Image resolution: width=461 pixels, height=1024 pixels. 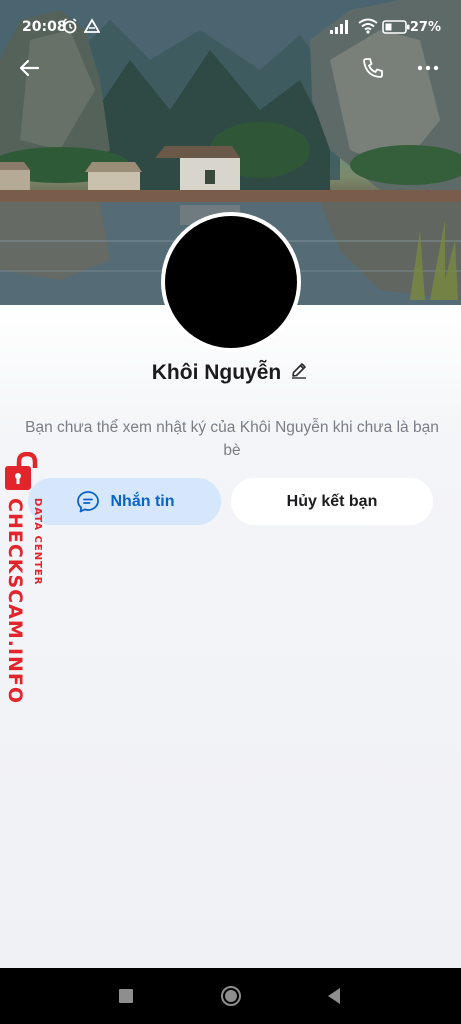 What do you see at coordinates (15, 601) in the screenshot?
I see `watermark-main-text: CHECKSCAM.INFO` at bounding box center [15, 601].